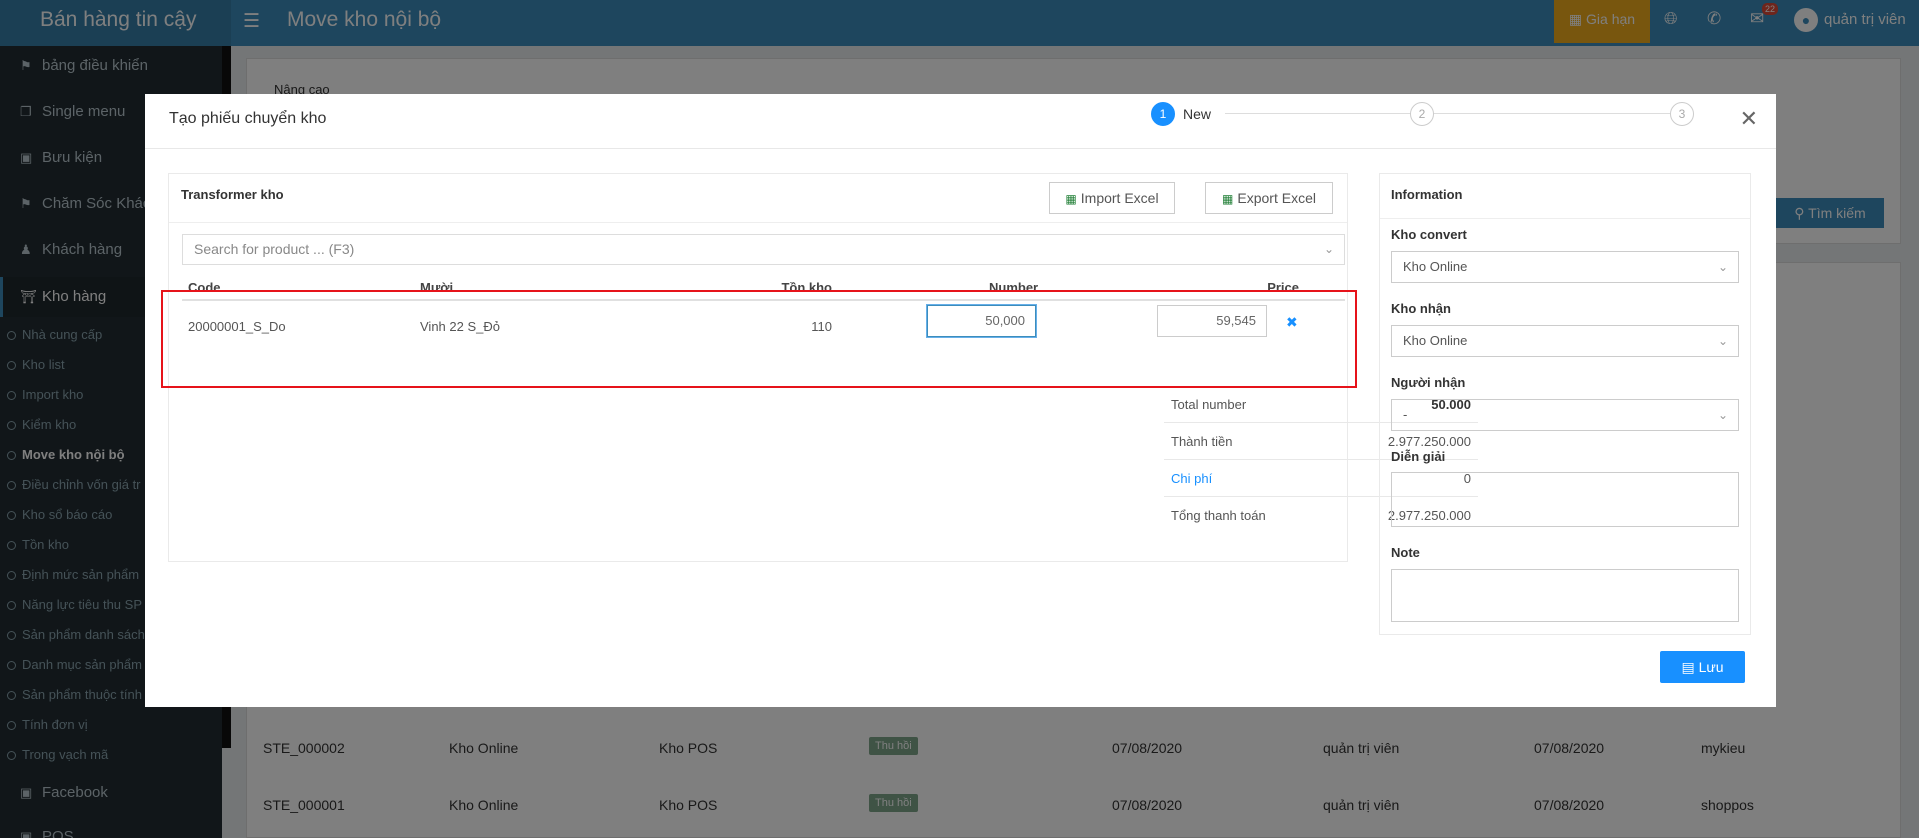 The width and height of the screenshot is (1919, 838). I want to click on modal-title: Tạo phiếu chuyển kho, so click(248, 118).